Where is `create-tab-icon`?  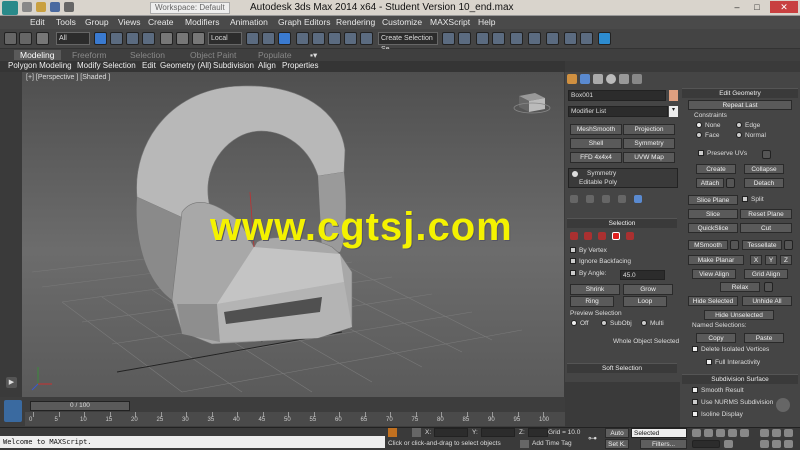 create-tab-icon is located at coordinates (572, 79).